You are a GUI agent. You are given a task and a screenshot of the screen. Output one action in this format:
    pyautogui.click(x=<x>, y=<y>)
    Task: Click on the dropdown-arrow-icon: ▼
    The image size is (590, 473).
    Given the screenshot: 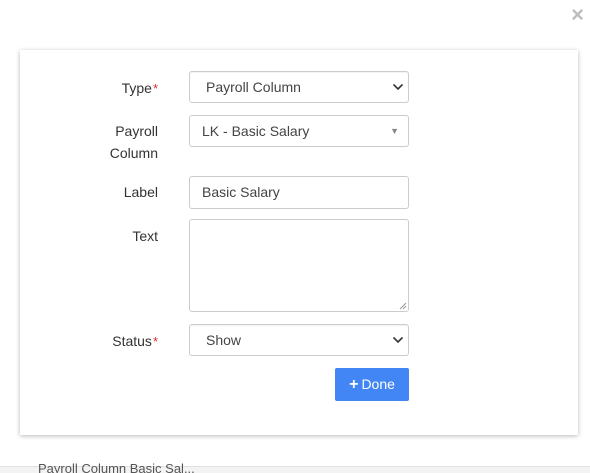 What is the action you would take?
    pyautogui.click(x=394, y=131)
    